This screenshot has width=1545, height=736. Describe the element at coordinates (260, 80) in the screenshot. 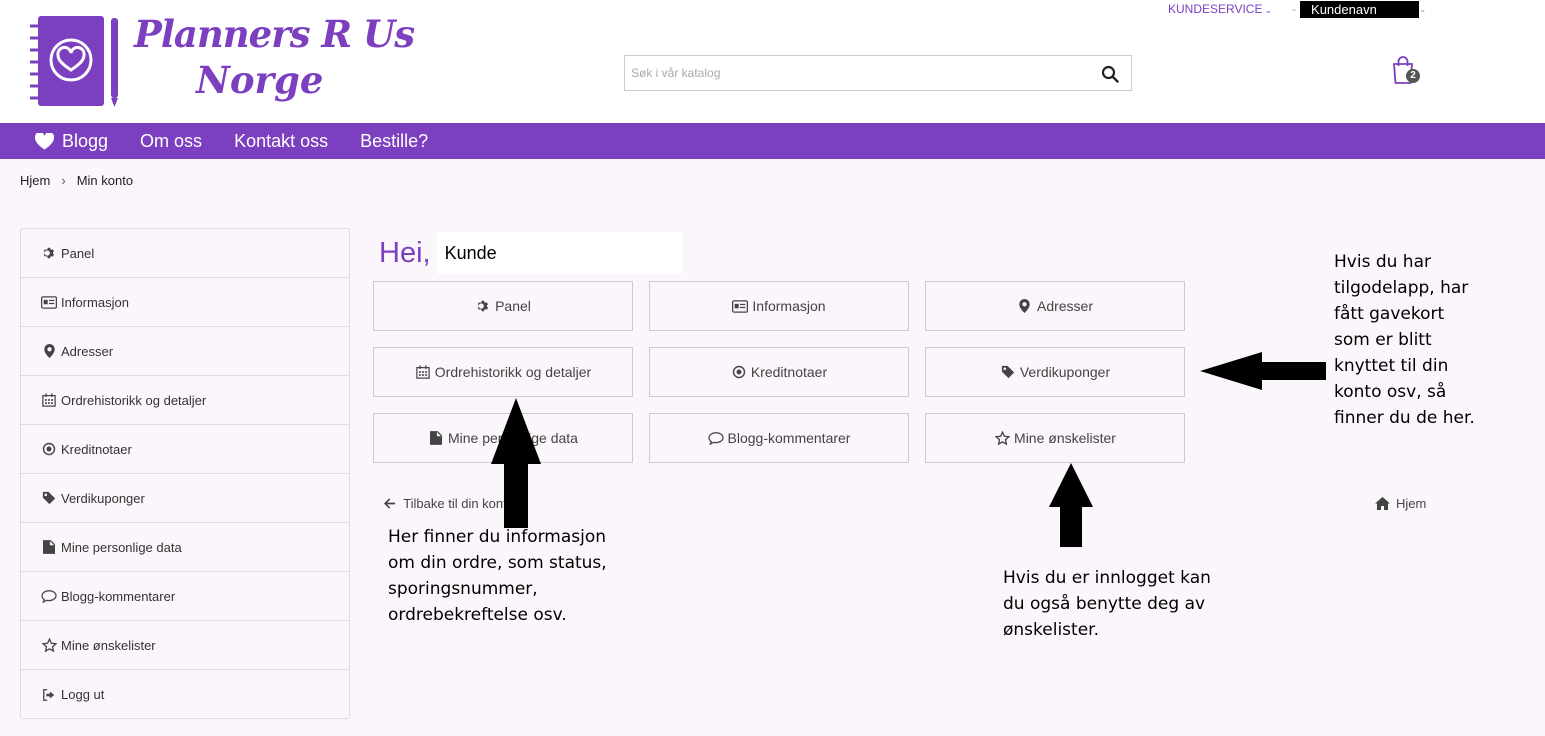

I see `logo-text-line2: Norge` at that location.